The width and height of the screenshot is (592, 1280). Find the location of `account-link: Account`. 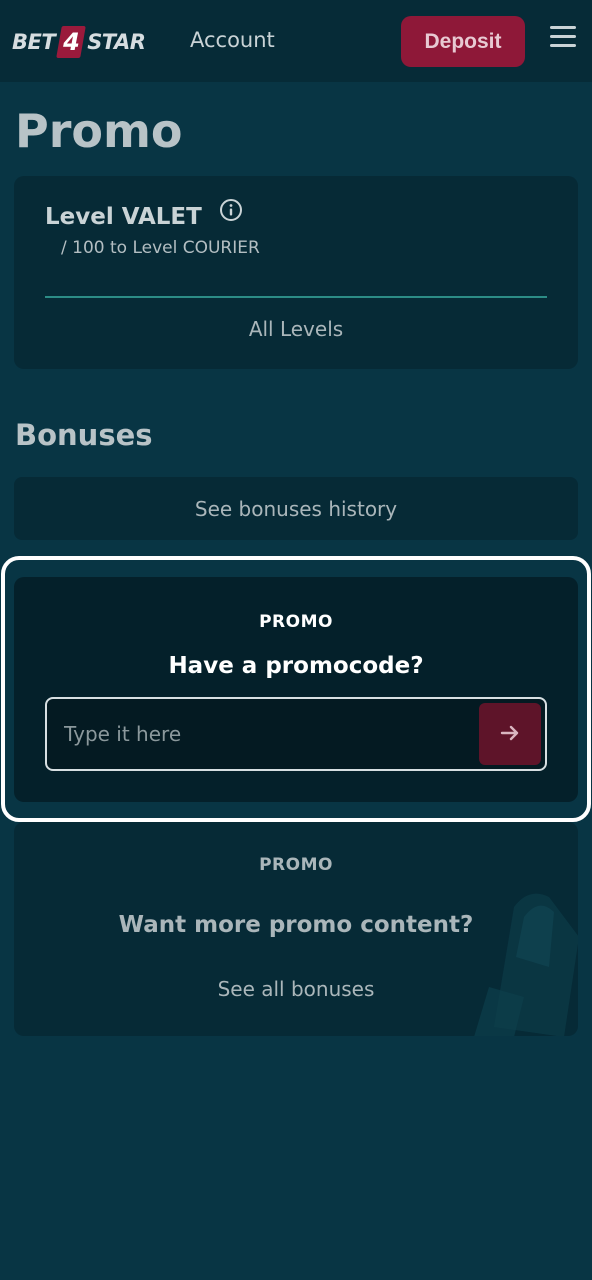

account-link: Account is located at coordinates (232, 40).